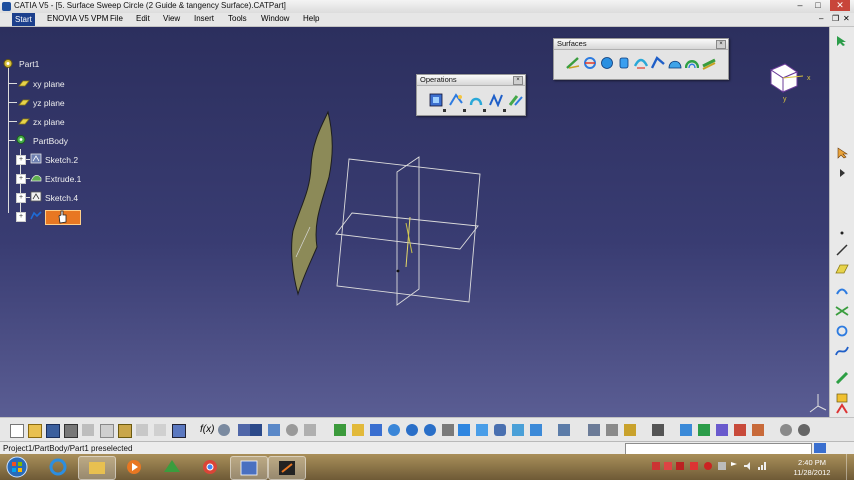  Describe the element at coordinates (748, 466) in the screenshot. I see `volume-icon` at that location.